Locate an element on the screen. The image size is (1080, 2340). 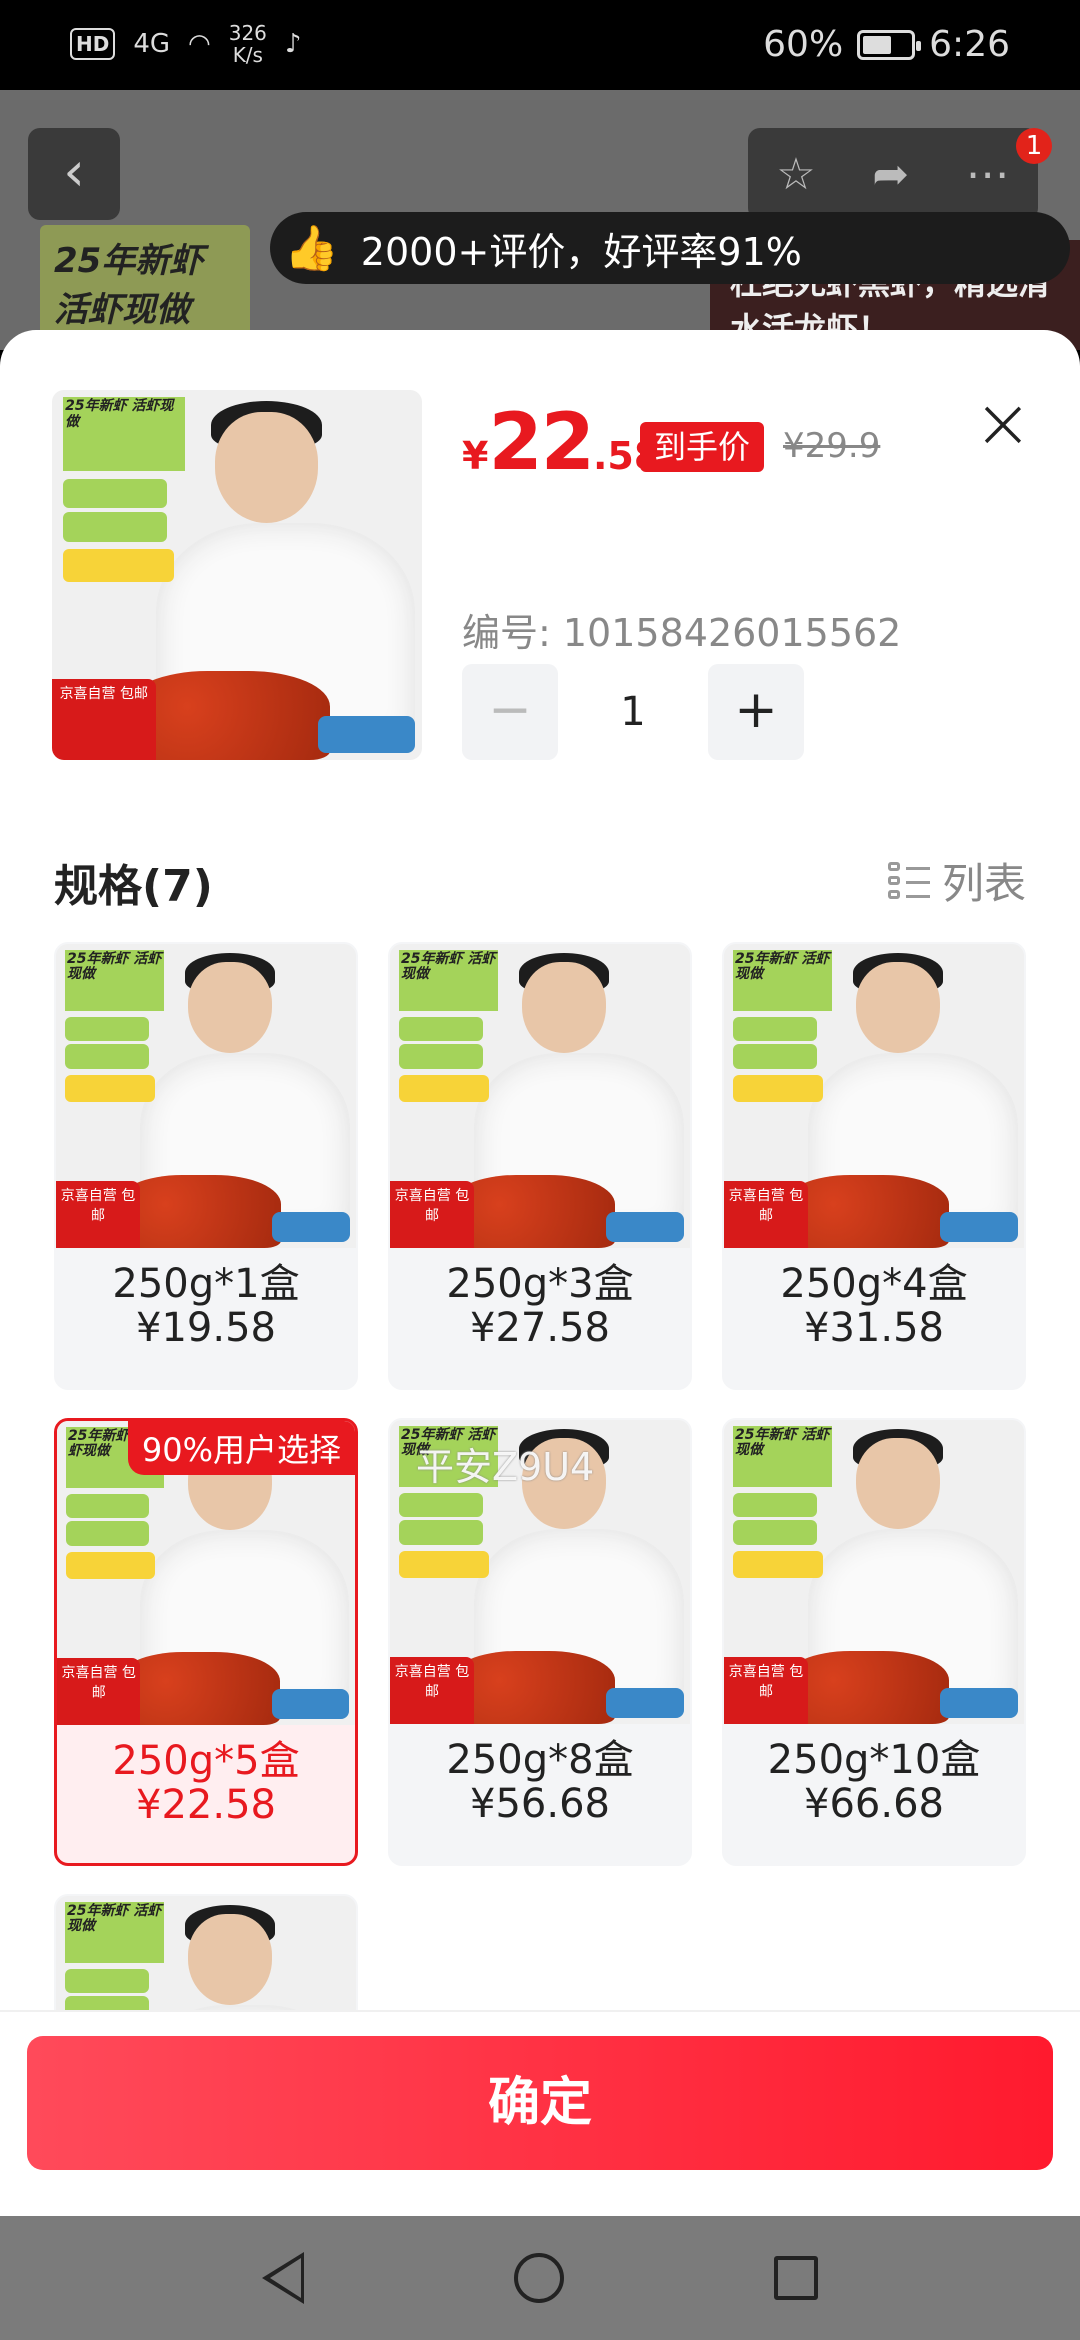
tiktok-icon: ♪ is located at coordinates (293, 44).